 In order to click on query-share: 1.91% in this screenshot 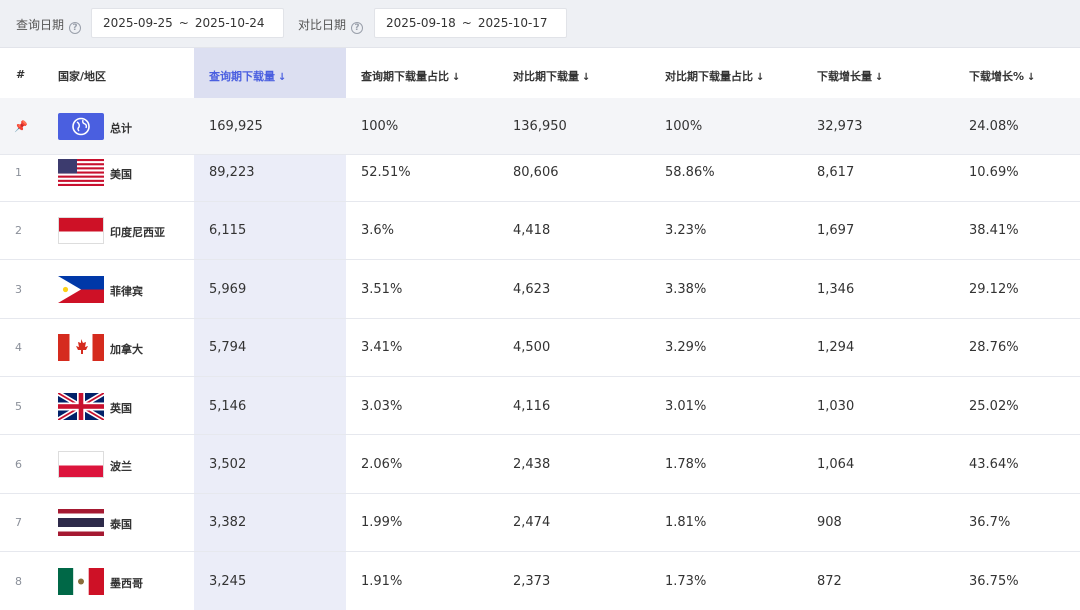, I will do `click(382, 581)`.